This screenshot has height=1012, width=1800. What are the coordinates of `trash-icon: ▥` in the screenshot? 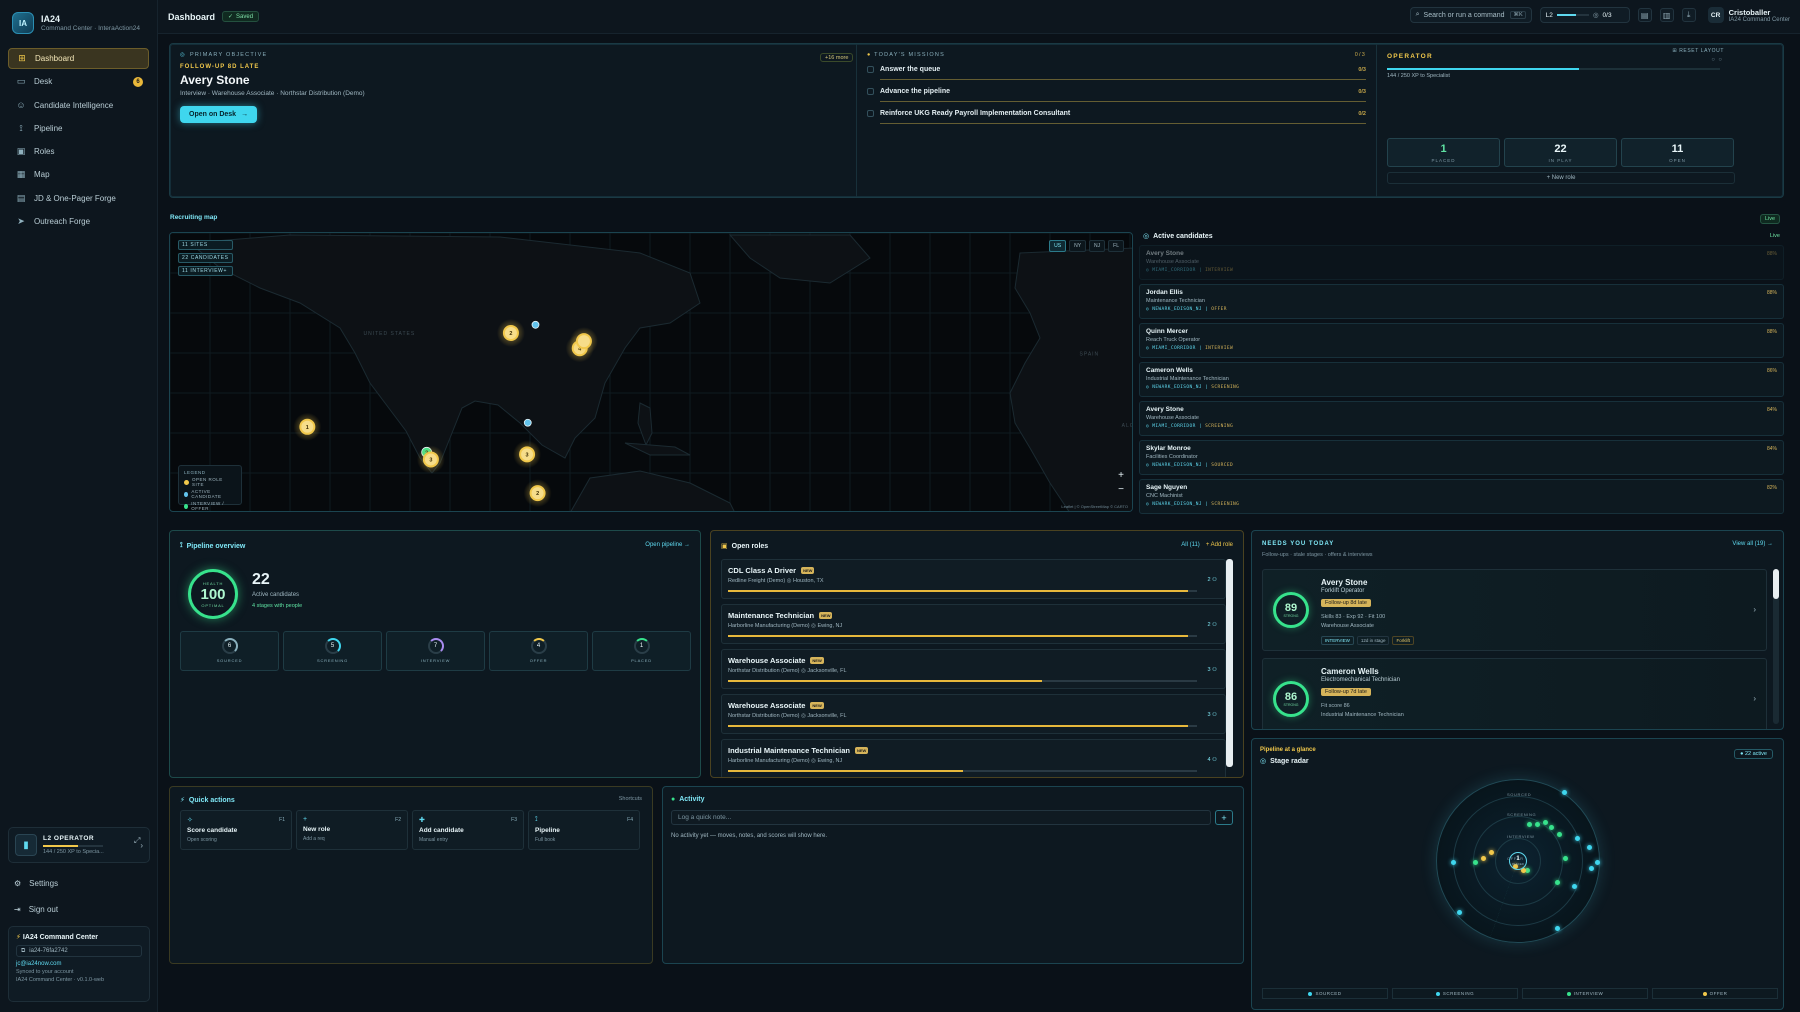 It's located at (1666, 15).